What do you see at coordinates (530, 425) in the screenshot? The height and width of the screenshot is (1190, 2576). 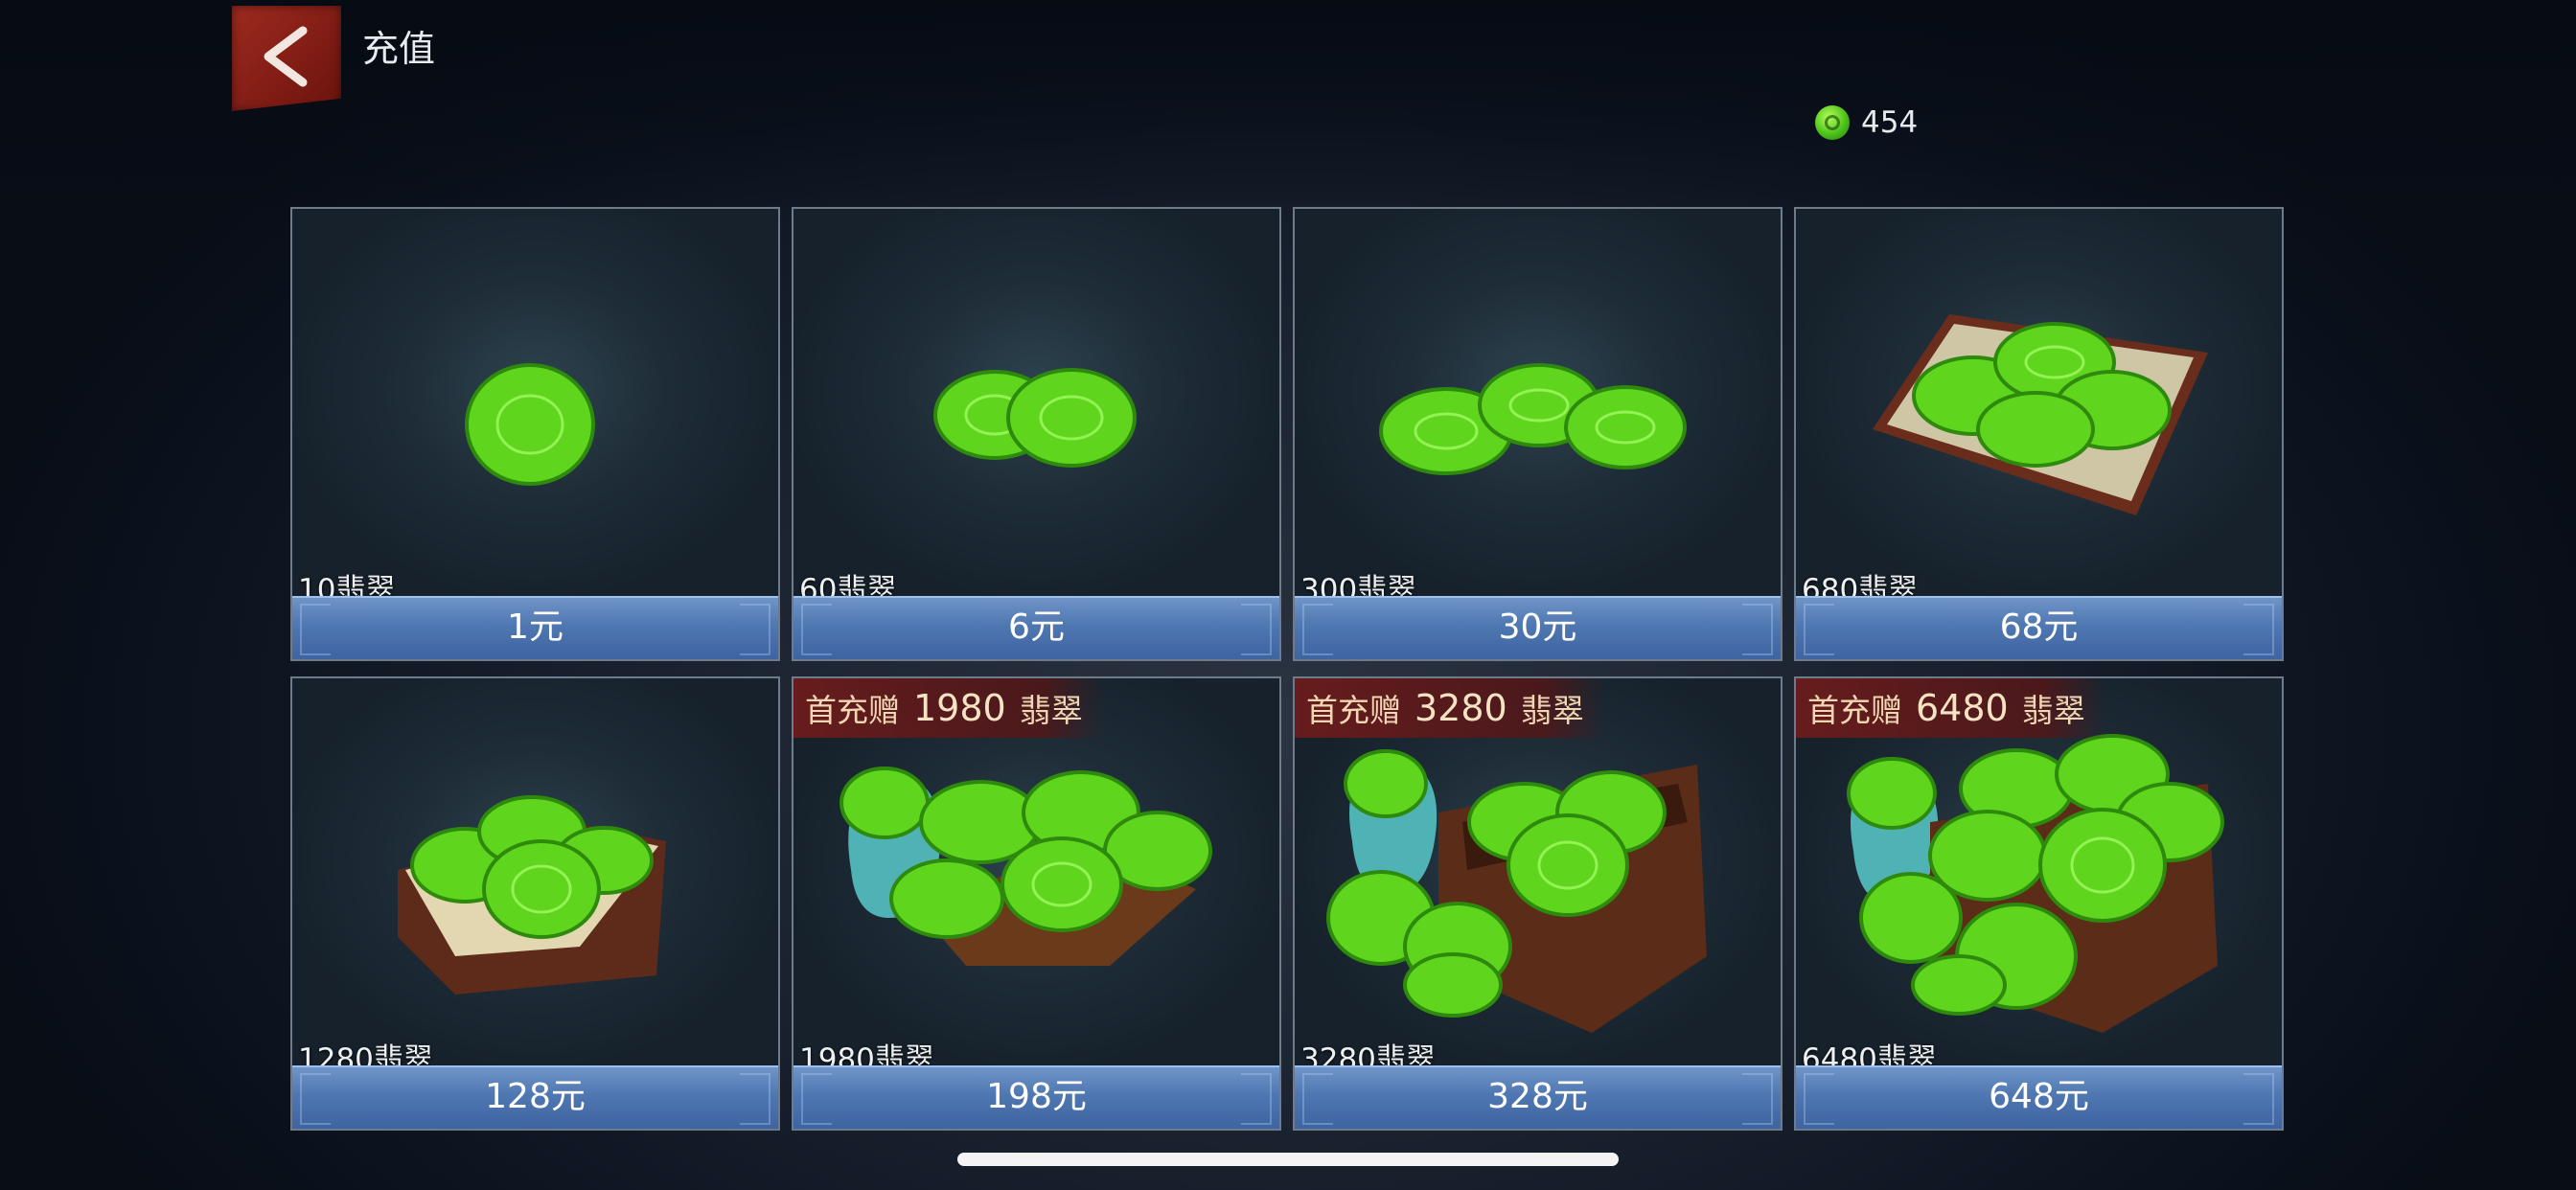 I see `jade-coin-icon` at bounding box center [530, 425].